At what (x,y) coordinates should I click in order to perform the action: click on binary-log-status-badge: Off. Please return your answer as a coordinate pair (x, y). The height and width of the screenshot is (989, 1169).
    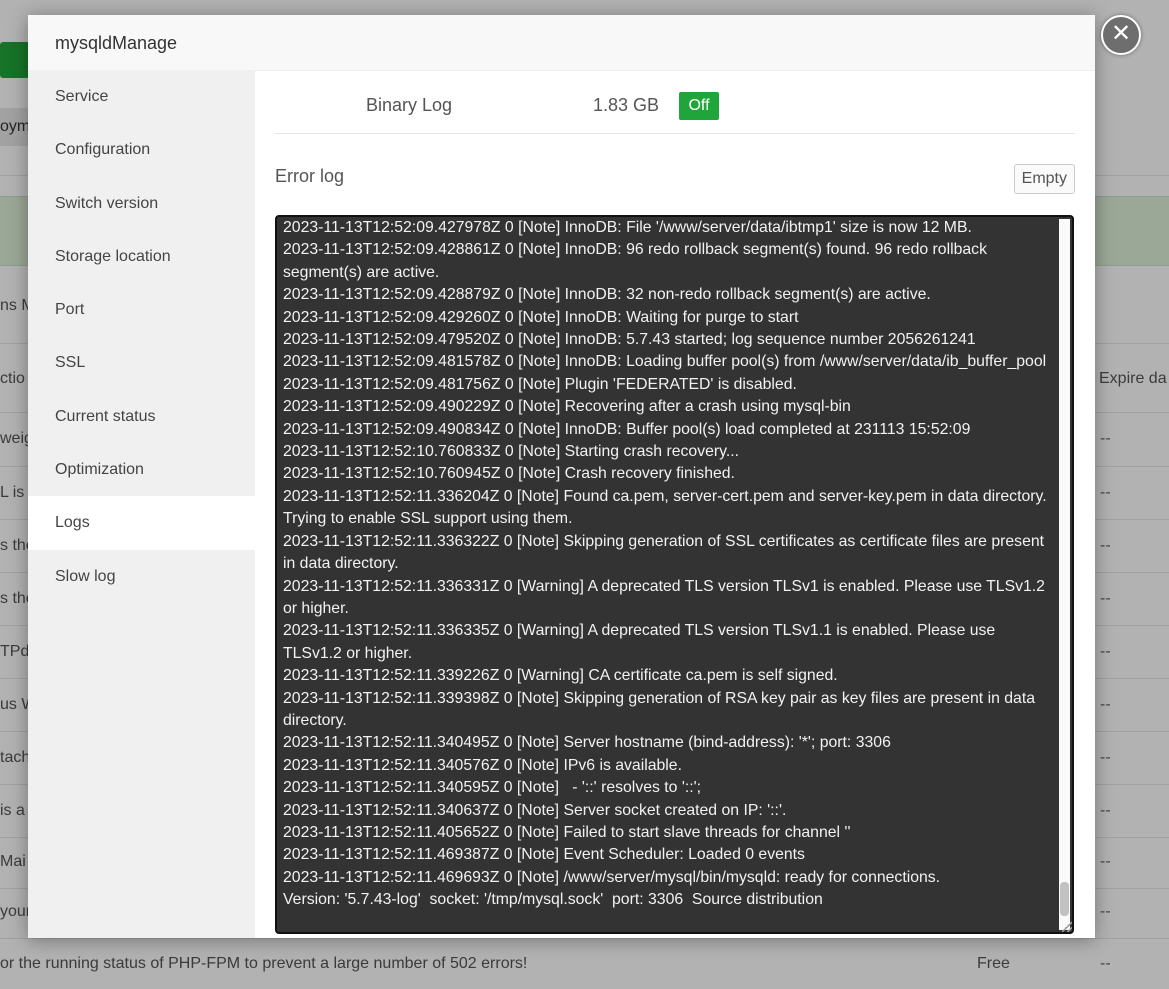
    Looking at the image, I should click on (699, 106).